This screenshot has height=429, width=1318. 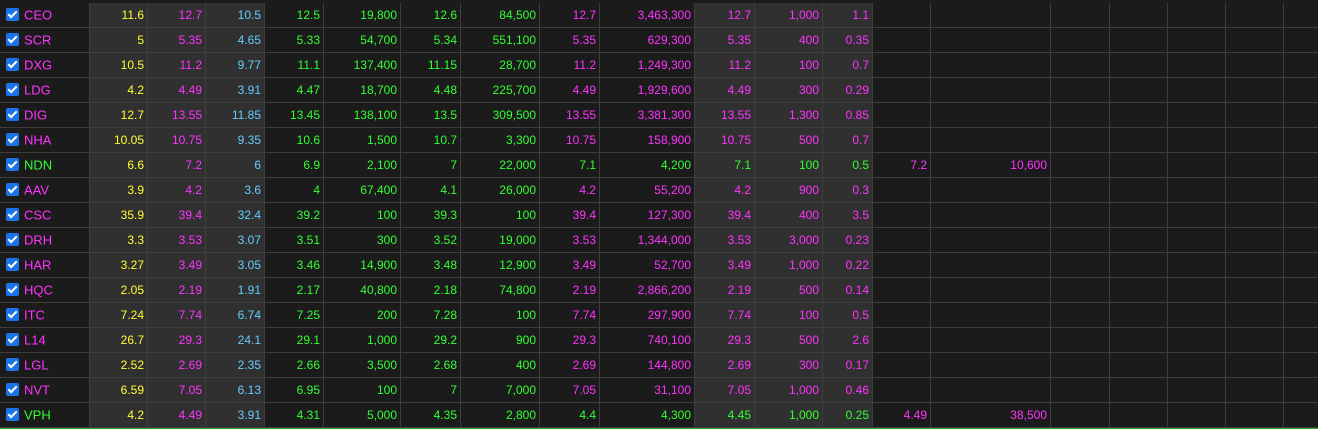 What do you see at coordinates (1139, 365) in the screenshot?
I see `e2-cell` at bounding box center [1139, 365].